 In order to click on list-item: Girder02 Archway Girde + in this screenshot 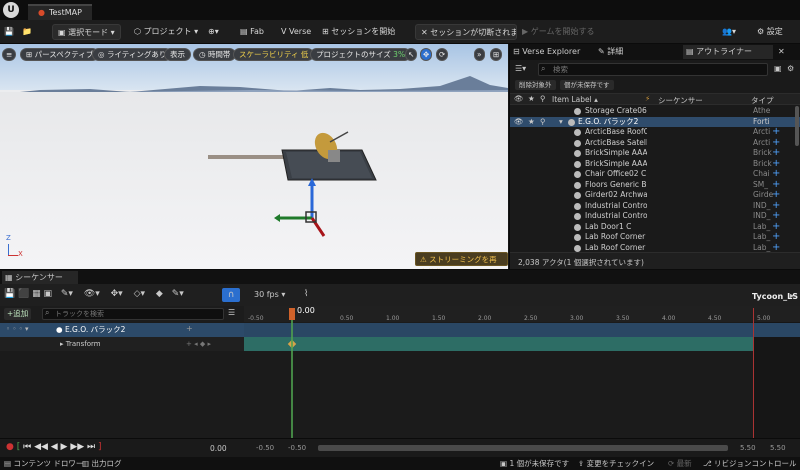, I will do `click(655, 195)`.